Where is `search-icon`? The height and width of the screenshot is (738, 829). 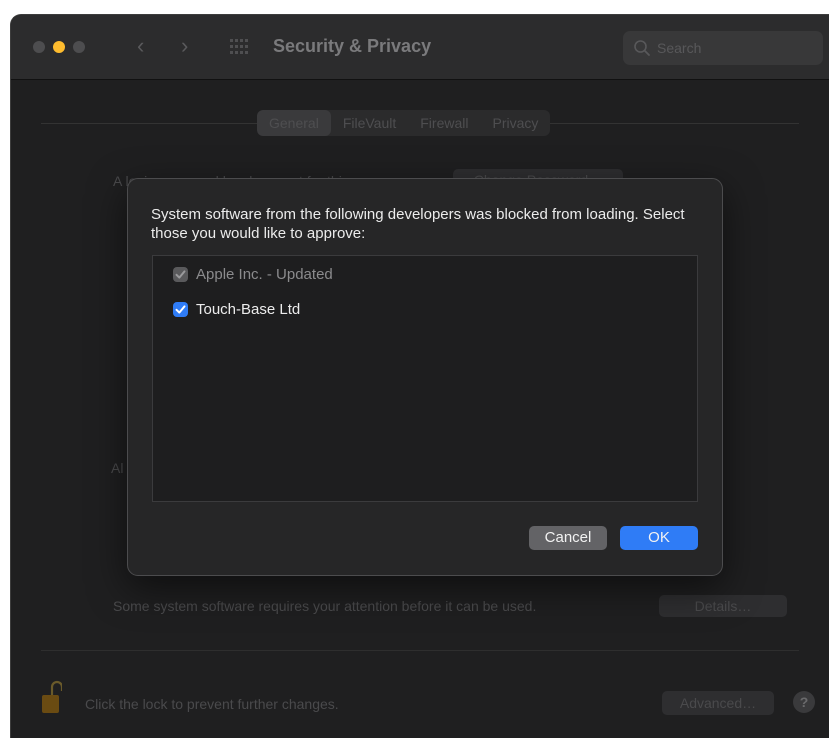
search-icon is located at coordinates (642, 48).